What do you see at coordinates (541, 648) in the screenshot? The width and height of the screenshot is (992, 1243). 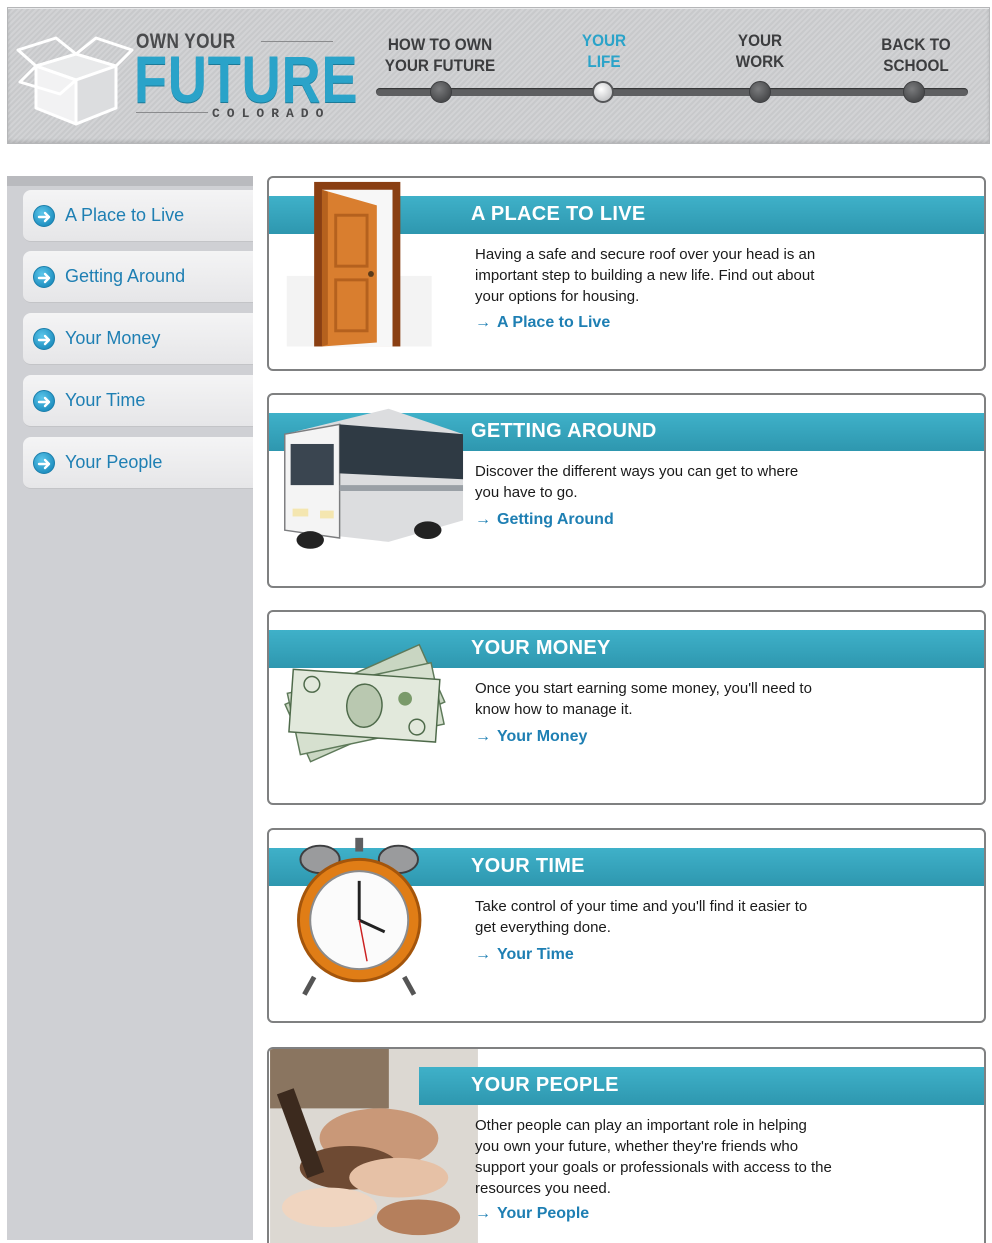 I see `card-title: YOUR MONEY` at bounding box center [541, 648].